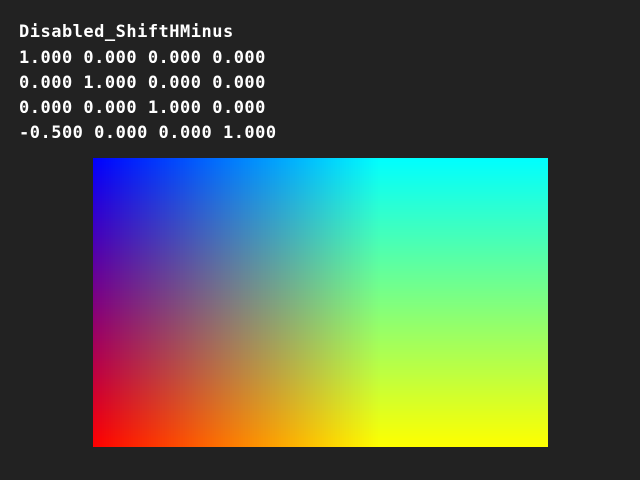 The image size is (640, 480). Describe the element at coordinates (126, 32) in the screenshot. I see `title-label: Disabled_ShiftHMinus` at that location.